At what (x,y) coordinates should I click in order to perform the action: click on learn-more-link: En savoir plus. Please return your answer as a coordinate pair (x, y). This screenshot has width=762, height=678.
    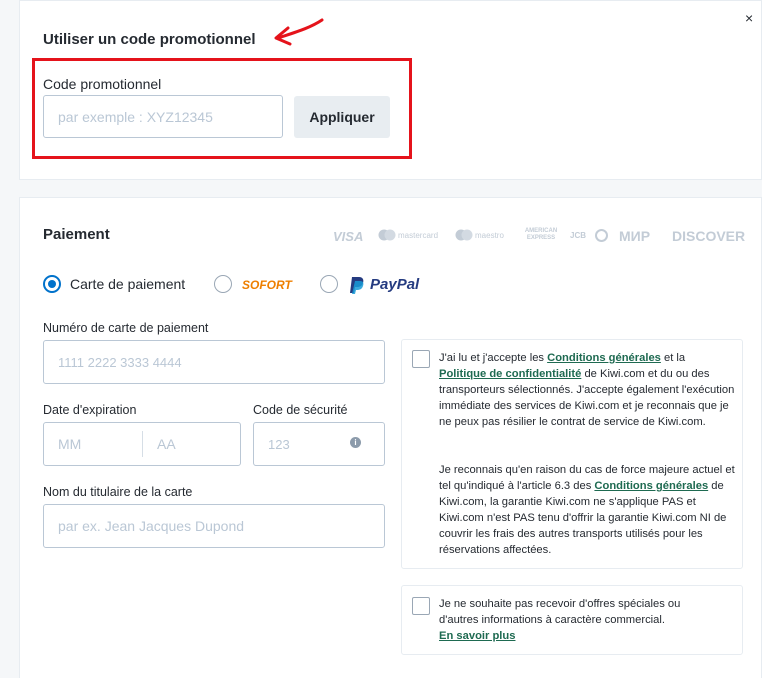
    Looking at the image, I should click on (477, 636).